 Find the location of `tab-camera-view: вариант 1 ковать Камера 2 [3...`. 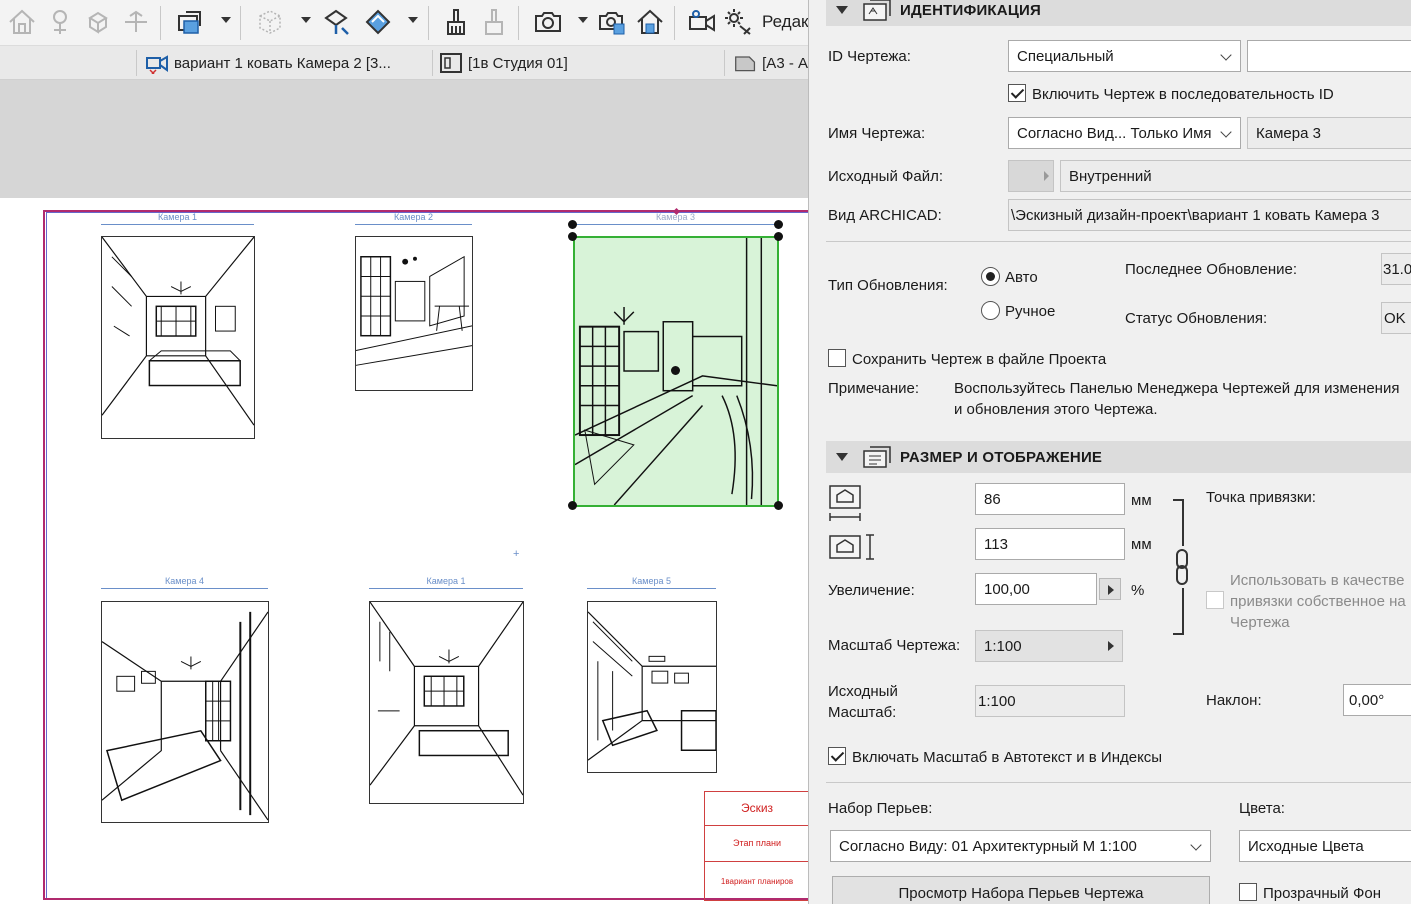

tab-camera-view: вариант 1 ковать Камера 2 [3... is located at coordinates (286, 63).